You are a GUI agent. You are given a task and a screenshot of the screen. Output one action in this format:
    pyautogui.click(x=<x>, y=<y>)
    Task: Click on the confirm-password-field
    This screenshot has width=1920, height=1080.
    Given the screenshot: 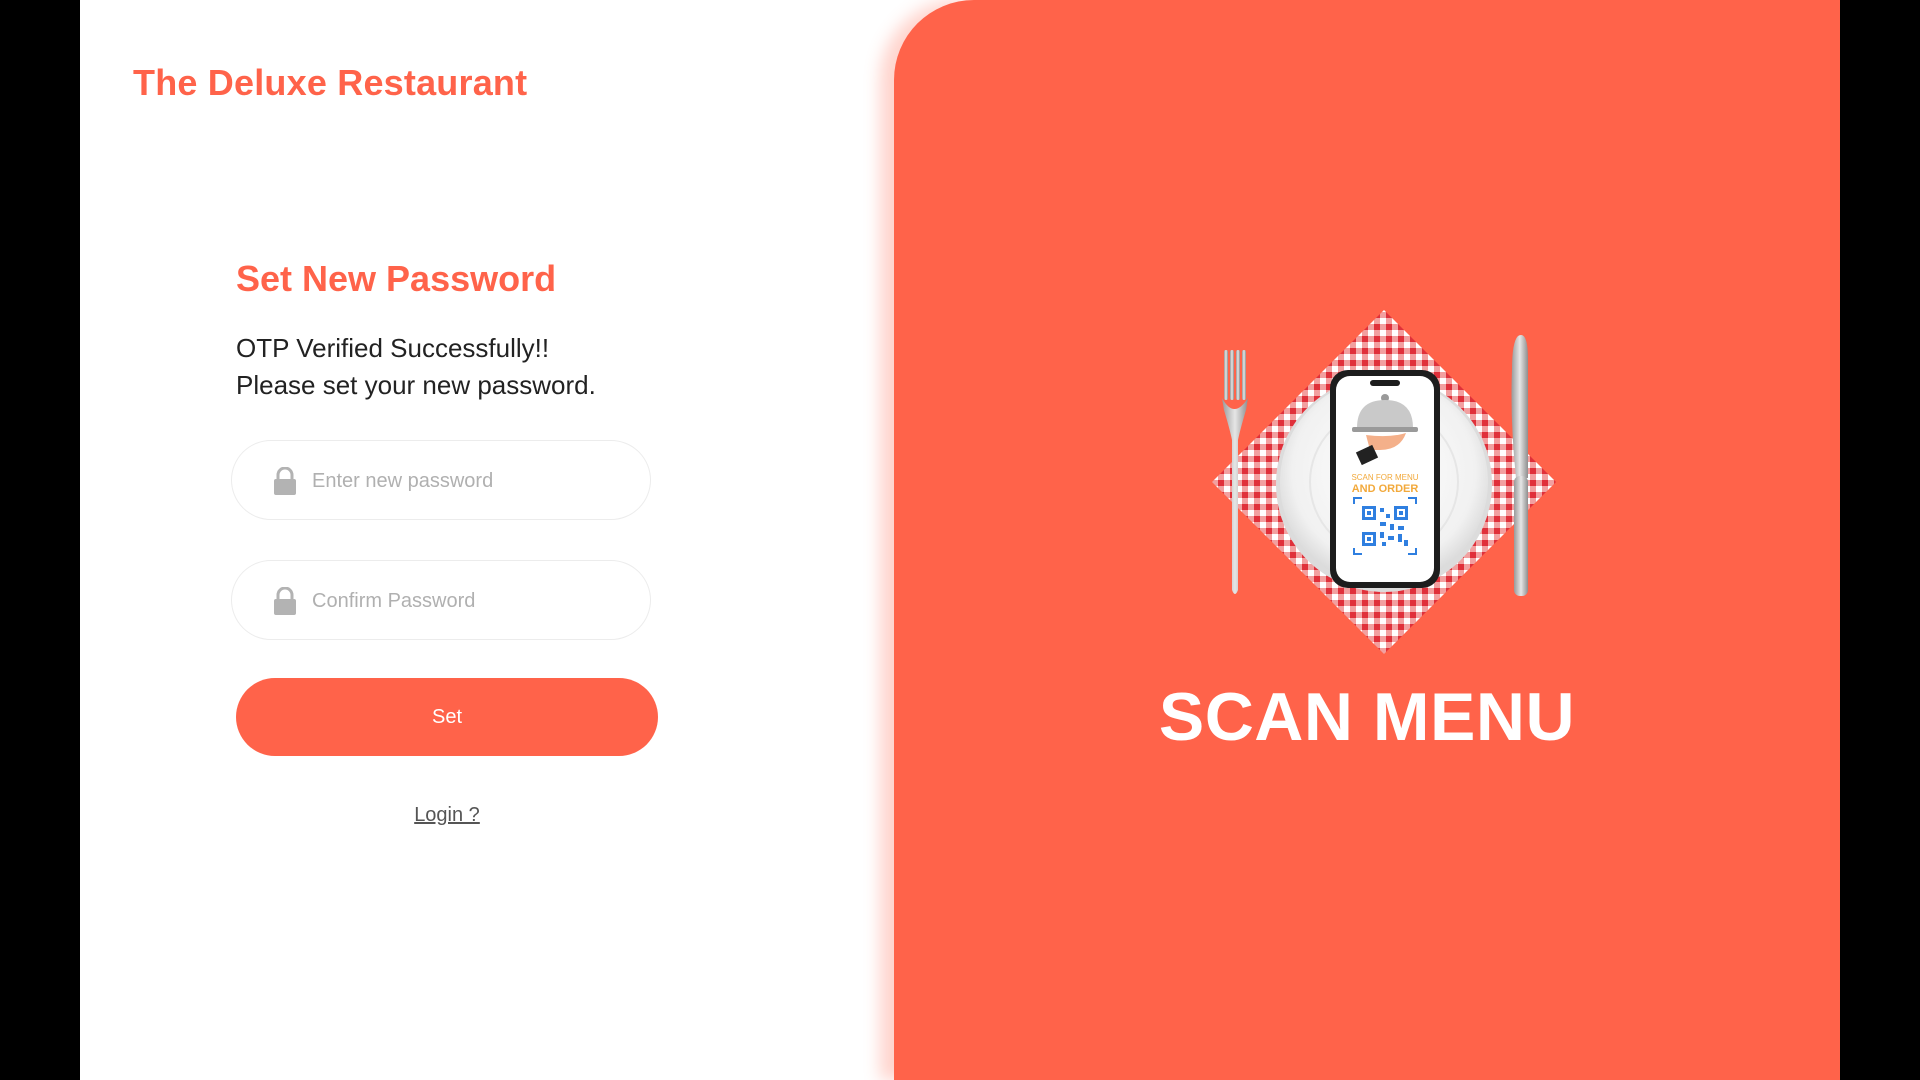 What is the action you would take?
    pyautogui.click(x=441, y=600)
    